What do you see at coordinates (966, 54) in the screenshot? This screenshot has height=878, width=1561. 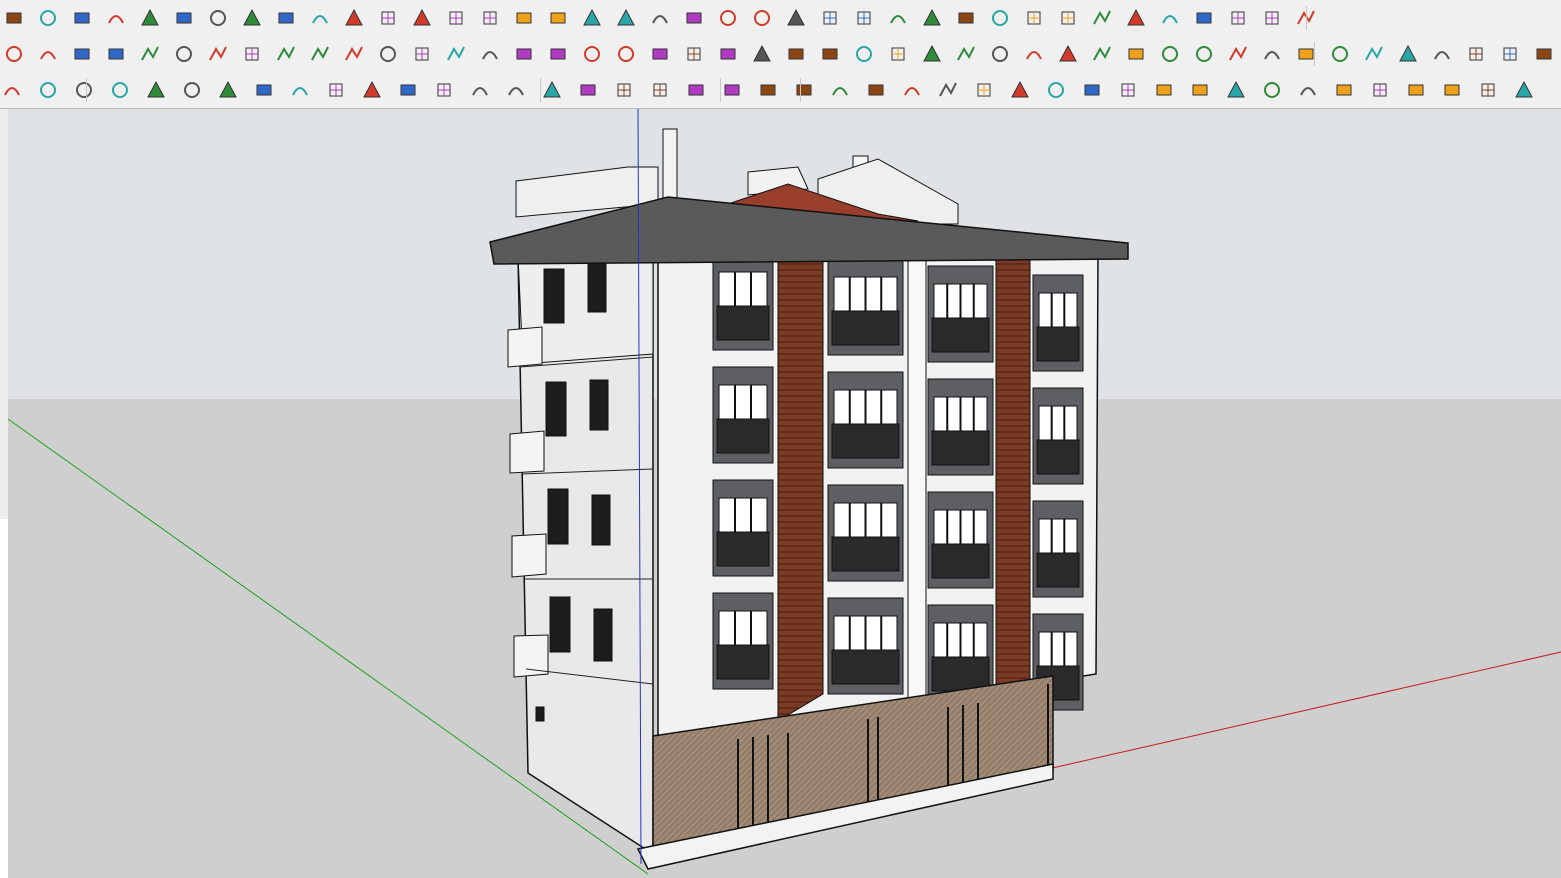 I see `component-icon` at bounding box center [966, 54].